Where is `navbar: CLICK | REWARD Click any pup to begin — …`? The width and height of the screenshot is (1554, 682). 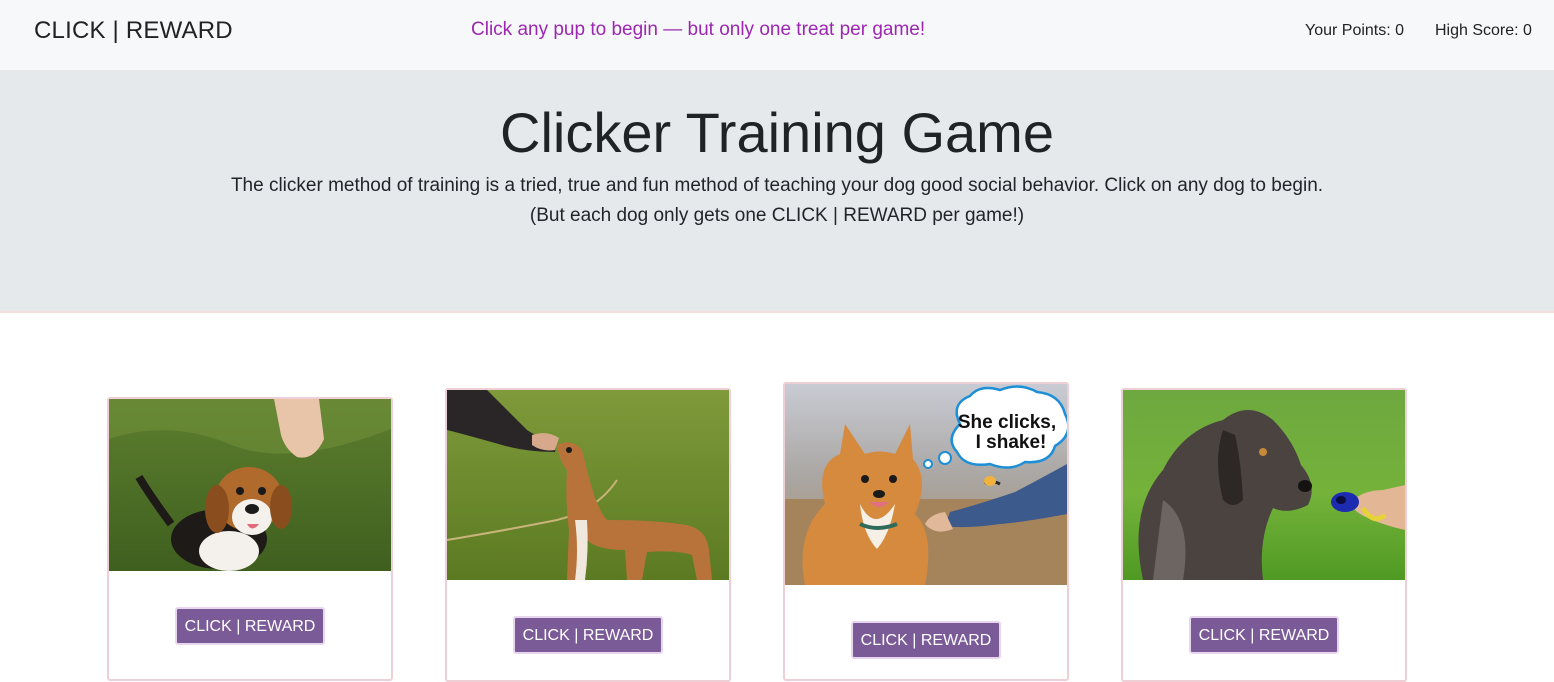 navbar: CLICK | REWARD Click any pup to begin — … is located at coordinates (777, 35).